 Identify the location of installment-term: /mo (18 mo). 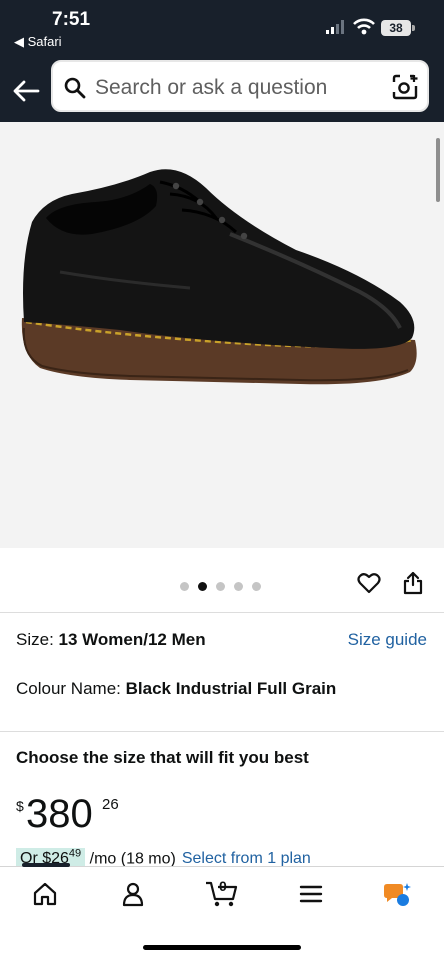
(130, 859).